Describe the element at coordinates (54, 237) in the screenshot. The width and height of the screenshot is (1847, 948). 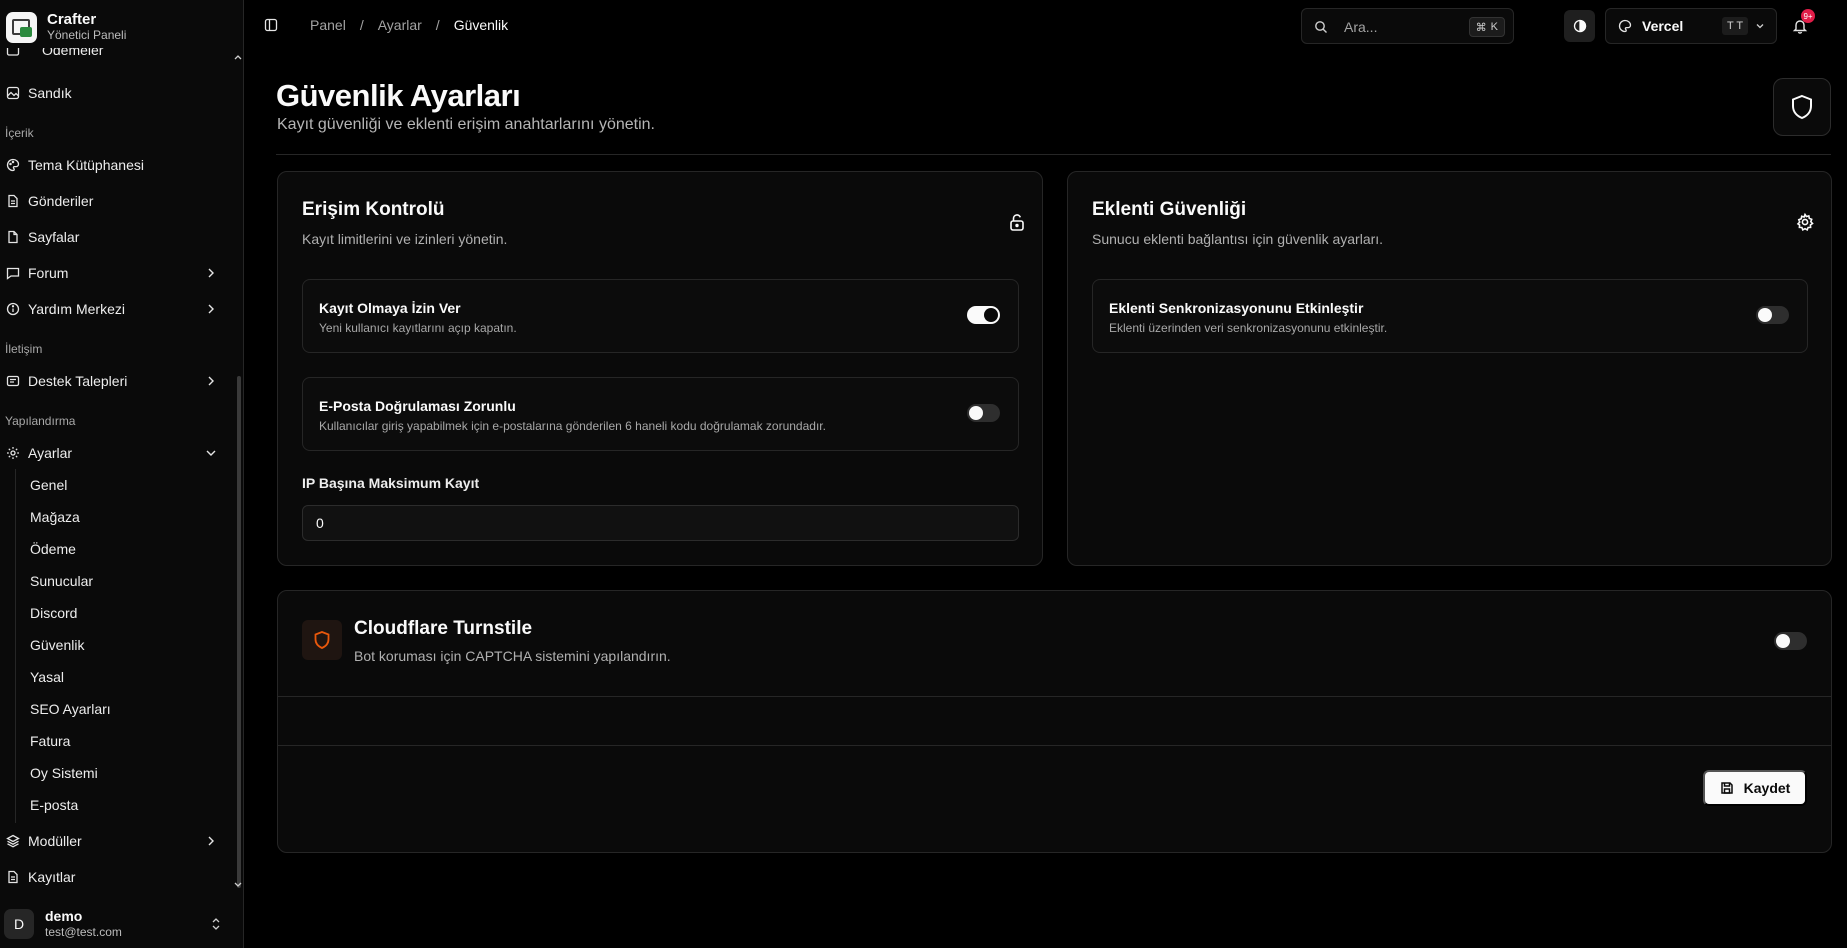
I see `sidebar-item-label: Sayfalar` at that location.